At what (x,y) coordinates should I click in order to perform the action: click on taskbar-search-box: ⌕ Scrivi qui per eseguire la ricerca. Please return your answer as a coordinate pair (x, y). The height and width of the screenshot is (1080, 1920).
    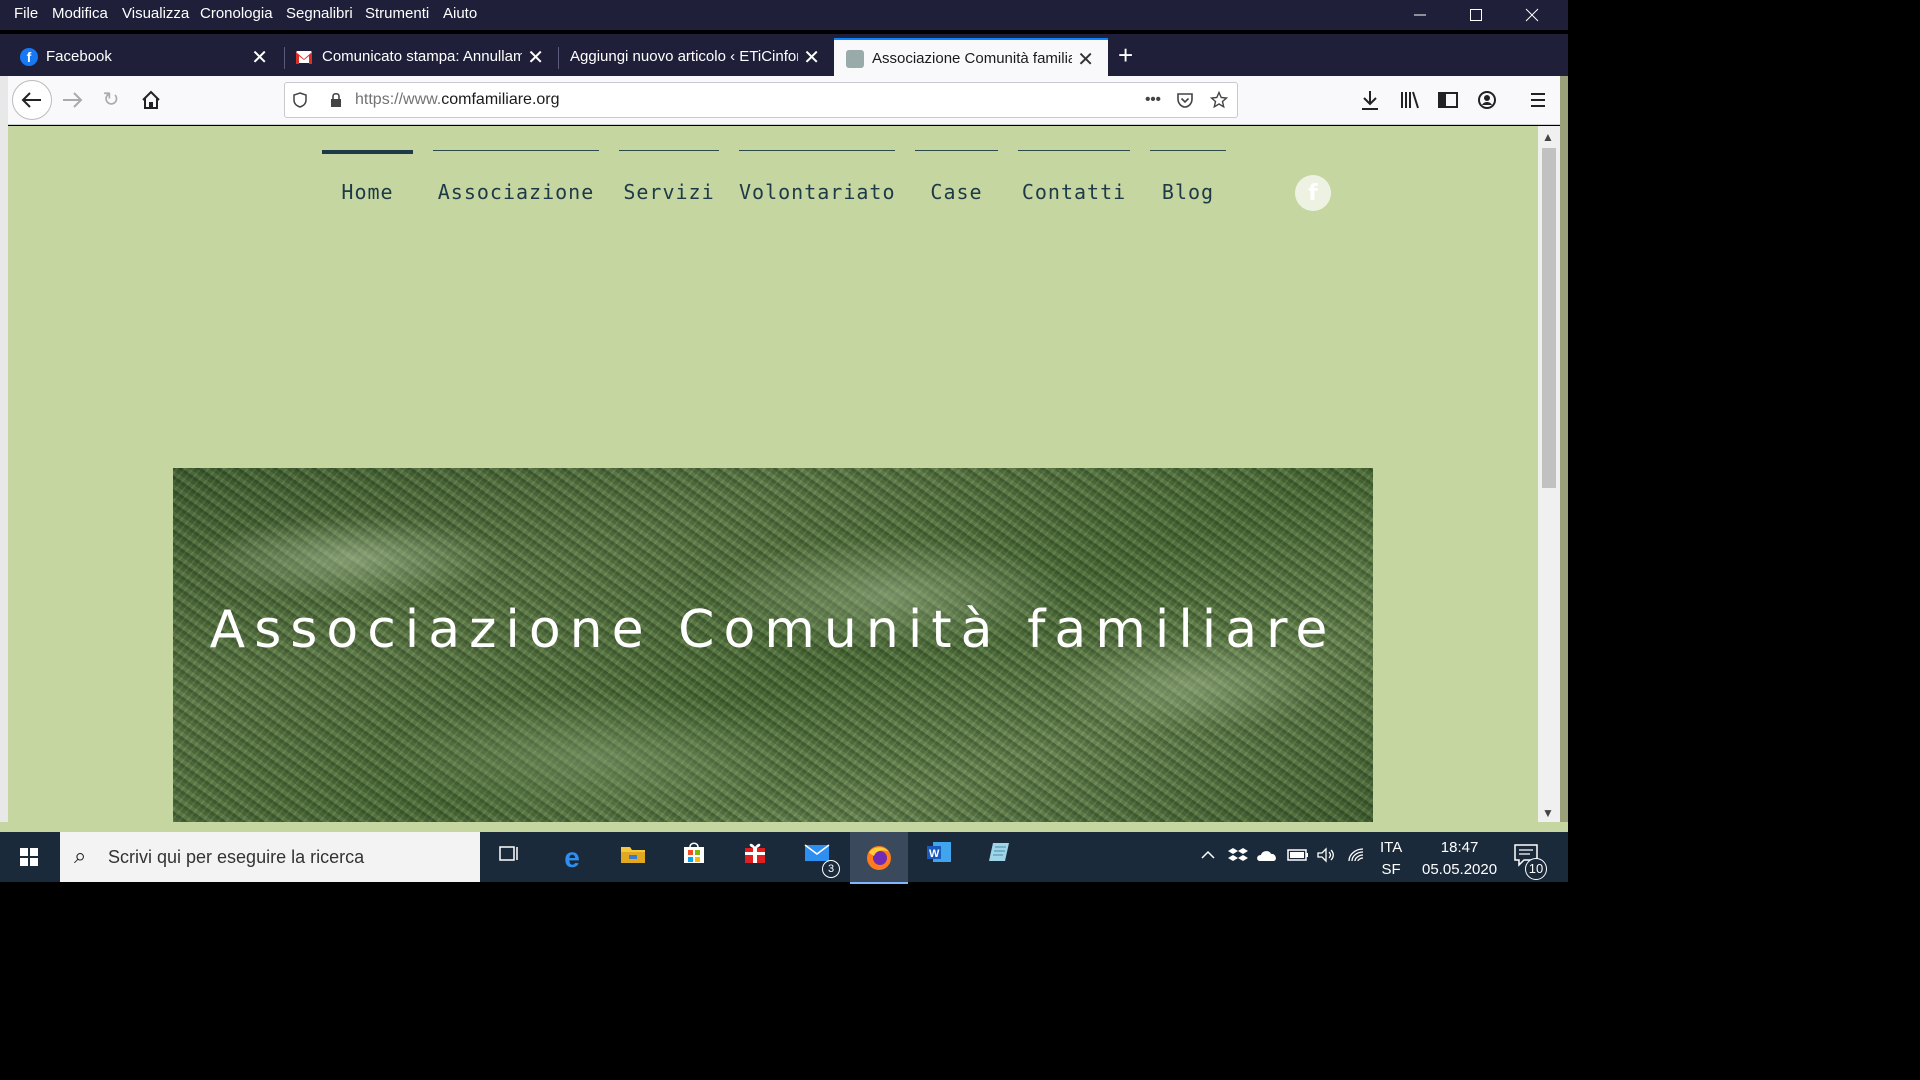
    Looking at the image, I should click on (270, 857).